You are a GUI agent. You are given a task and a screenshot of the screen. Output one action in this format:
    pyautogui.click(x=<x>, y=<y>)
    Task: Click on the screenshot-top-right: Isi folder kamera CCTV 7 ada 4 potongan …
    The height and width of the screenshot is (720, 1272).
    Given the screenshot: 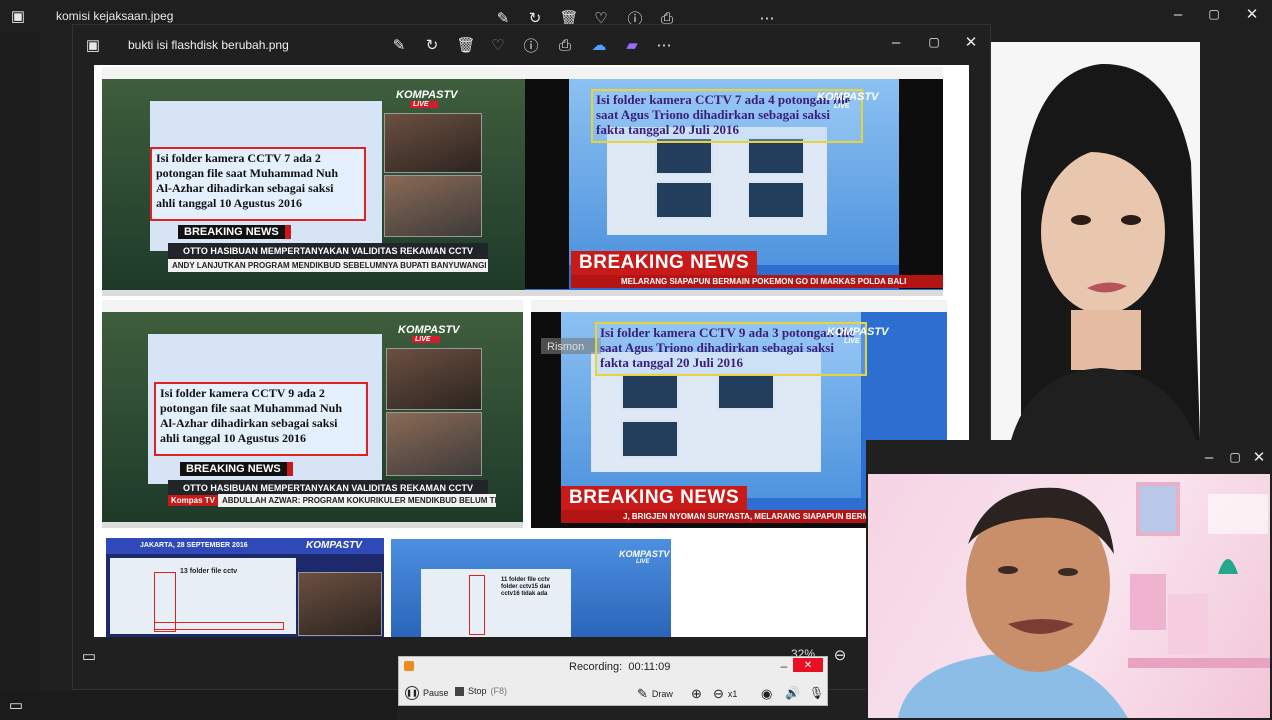 What is the action you would take?
    pyautogui.click(x=734, y=181)
    